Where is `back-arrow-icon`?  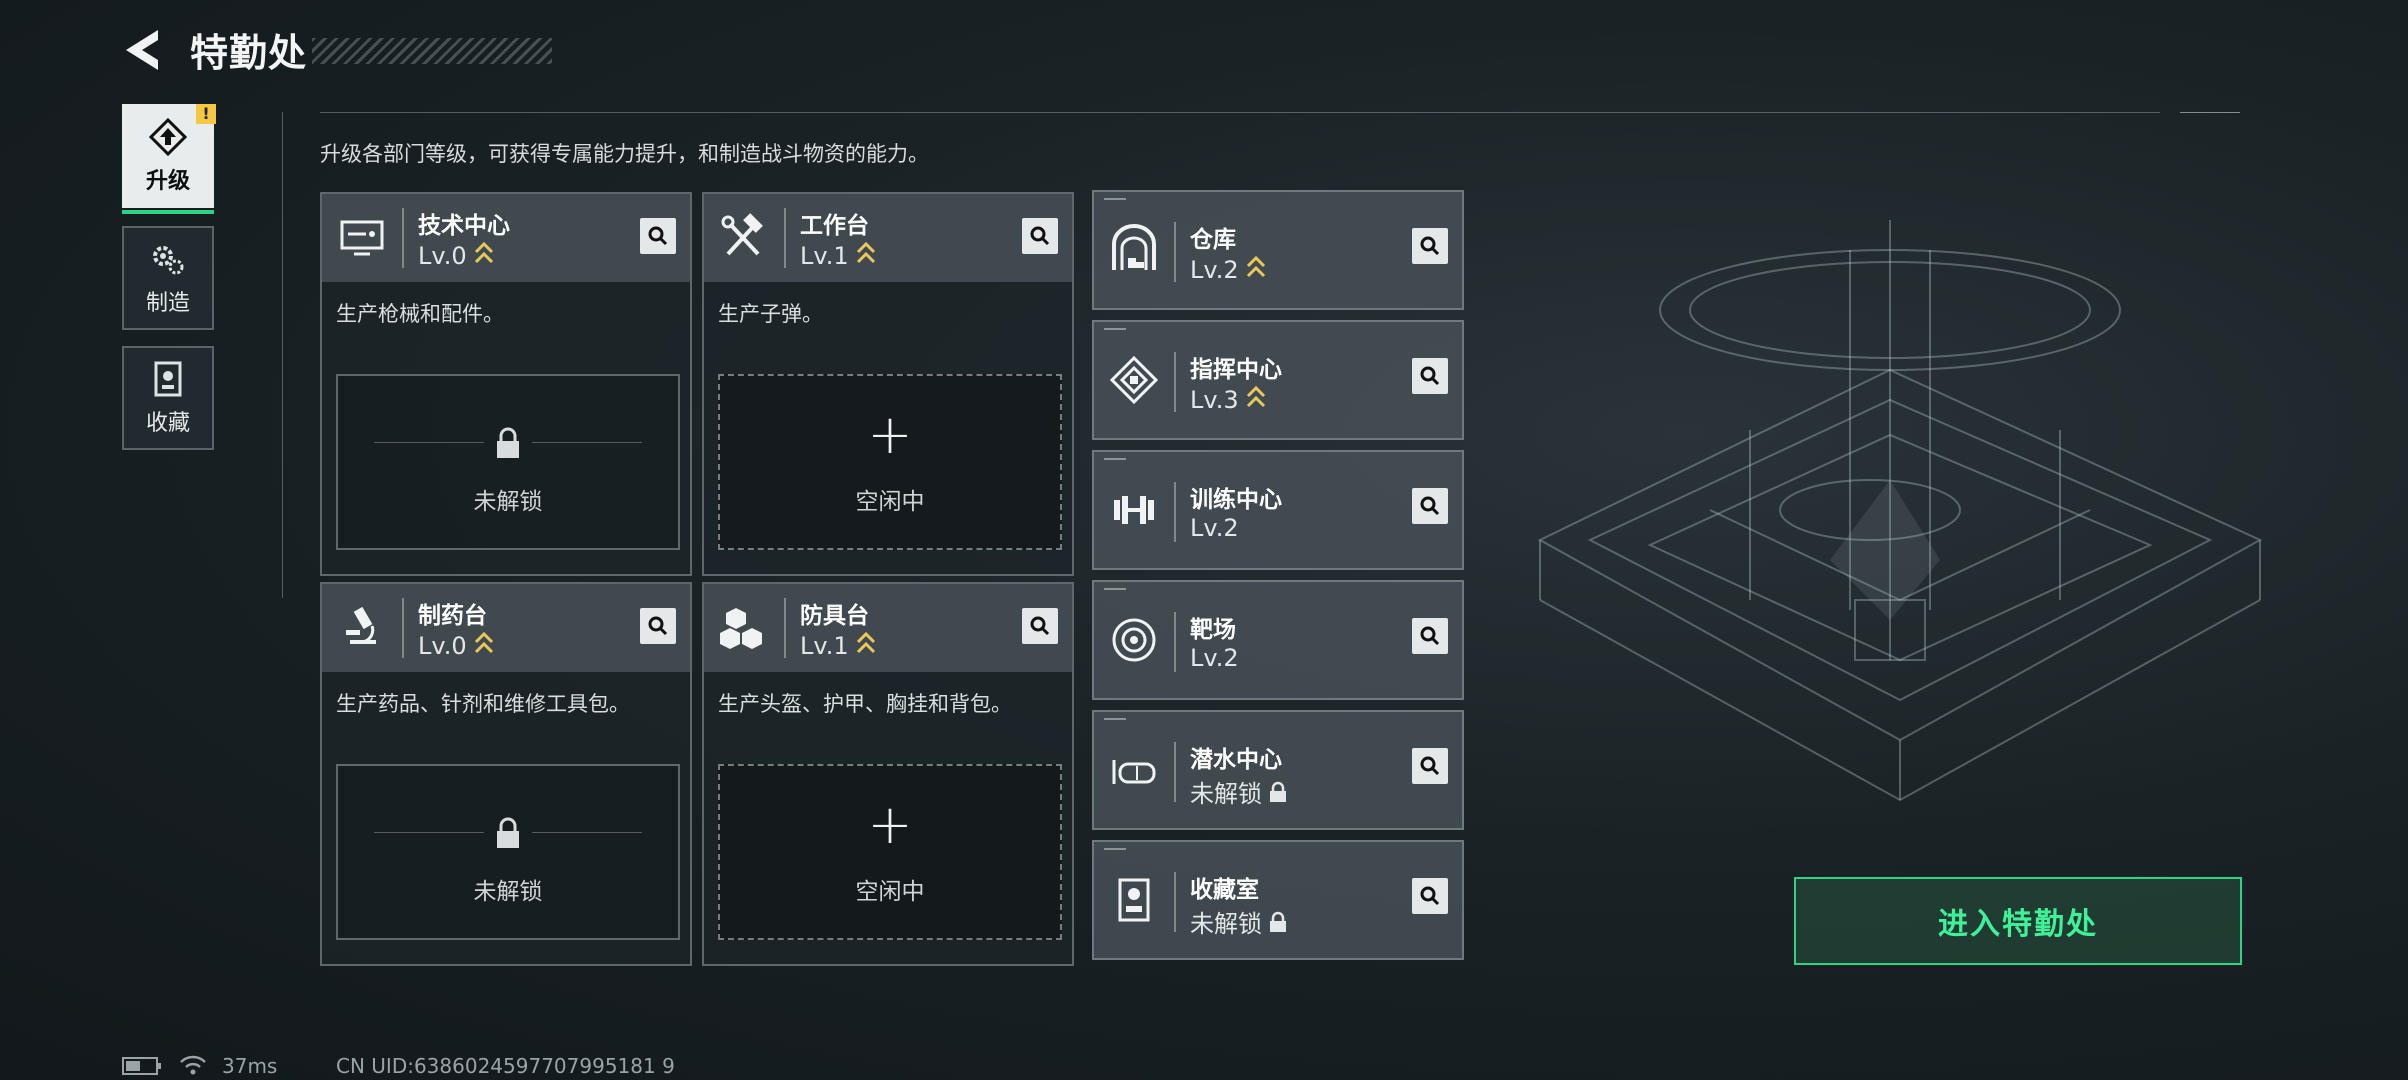 back-arrow-icon is located at coordinates (144, 50).